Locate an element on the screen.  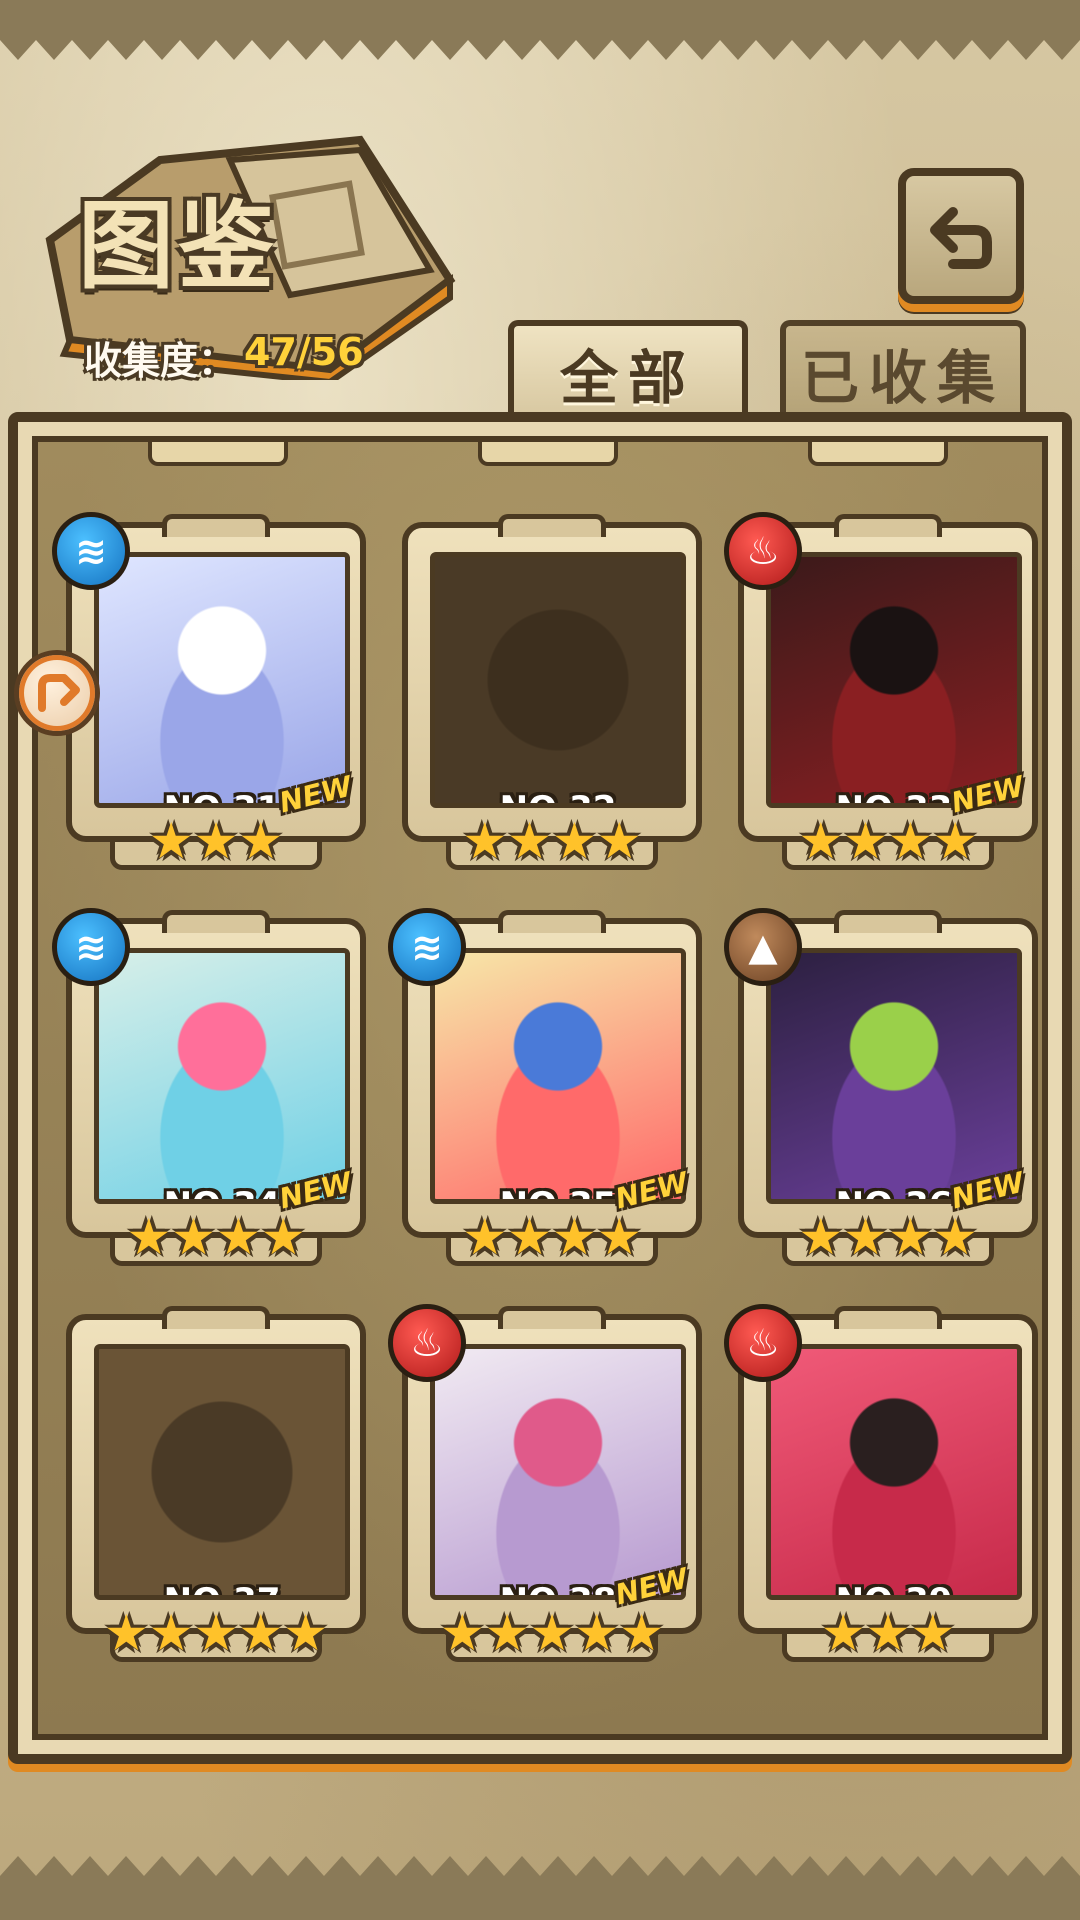
character-card: NO.35NEW★★★★≋ is located at coordinates (548, 1088).